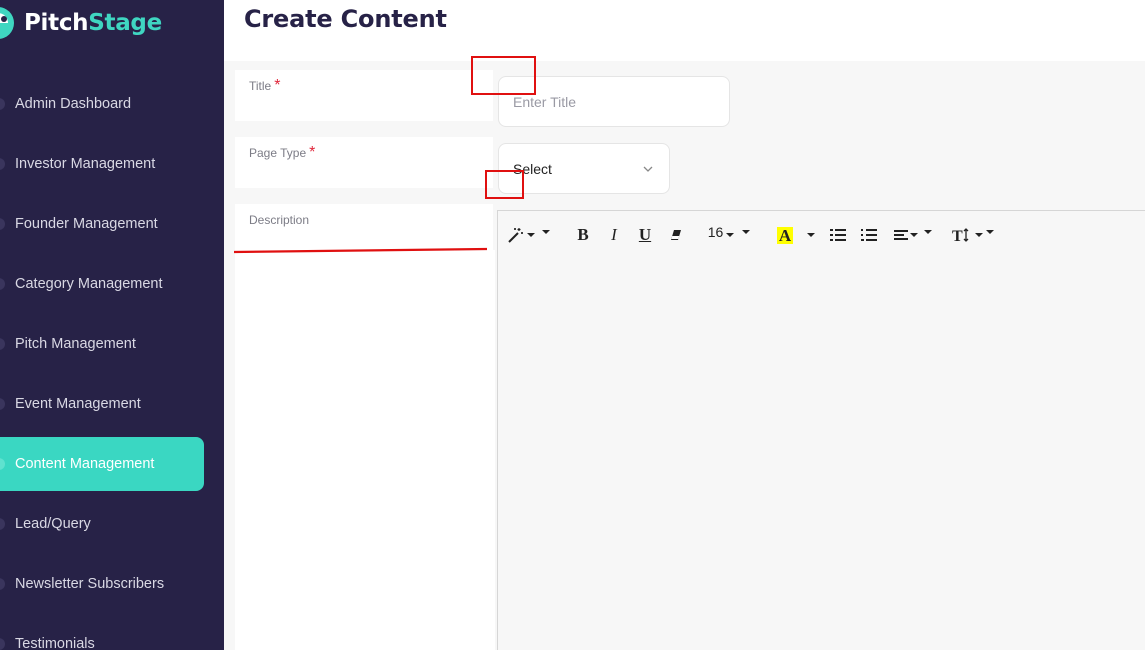 The image size is (1145, 650). What do you see at coordinates (78, 404) in the screenshot?
I see `sidebar-item-label: Event Management` at bounding box center [78, 404].